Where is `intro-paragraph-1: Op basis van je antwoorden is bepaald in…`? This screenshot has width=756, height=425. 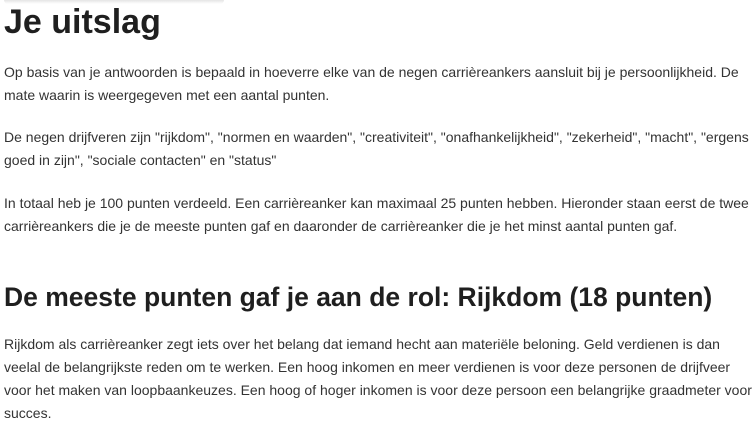 intro-paragraph-1: Op basis van je antwoorden is bepaald in… is located at coordinates (371, 83).